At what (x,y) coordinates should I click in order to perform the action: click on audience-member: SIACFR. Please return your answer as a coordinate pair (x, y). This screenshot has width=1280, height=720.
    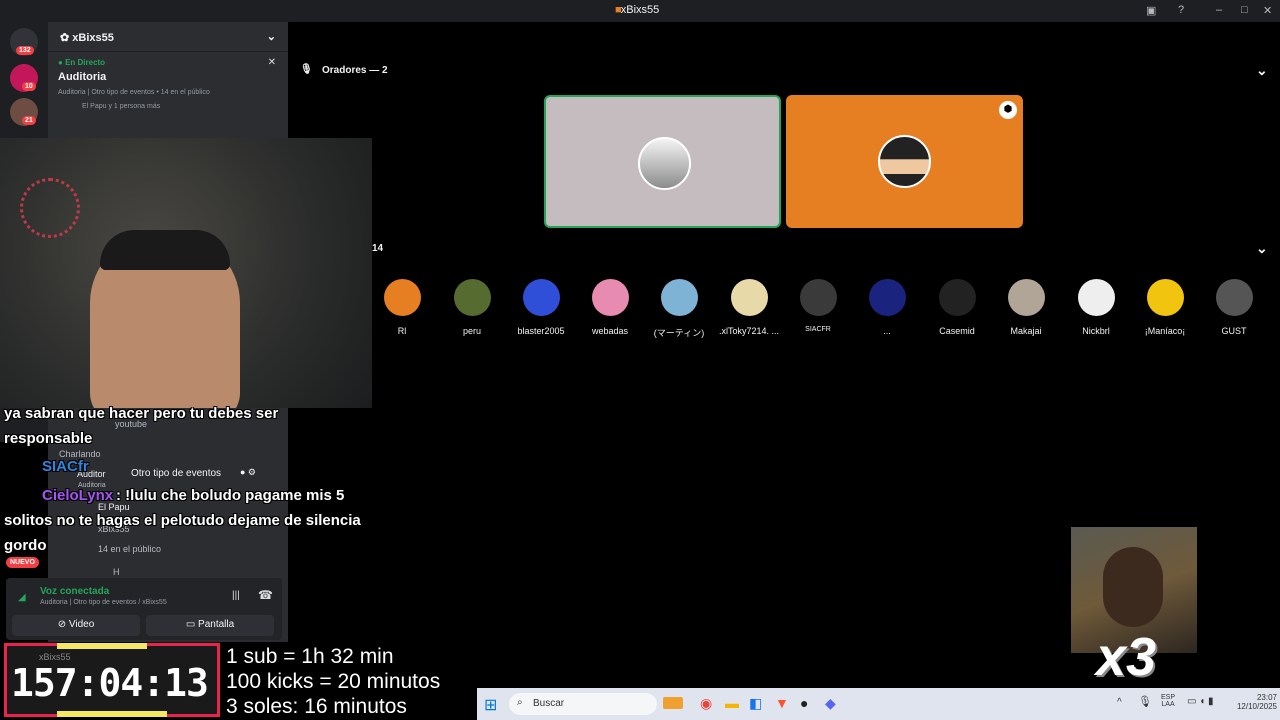
    Looking at the image, I should click on (818, 306).